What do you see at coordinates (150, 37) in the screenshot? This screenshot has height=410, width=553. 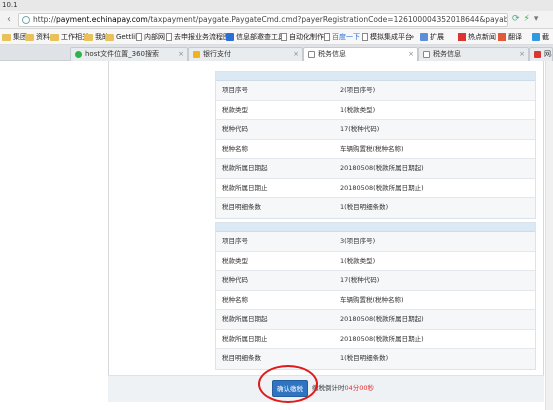 I see `bookmark-item: 内部网` at bounding box center [150, 37].